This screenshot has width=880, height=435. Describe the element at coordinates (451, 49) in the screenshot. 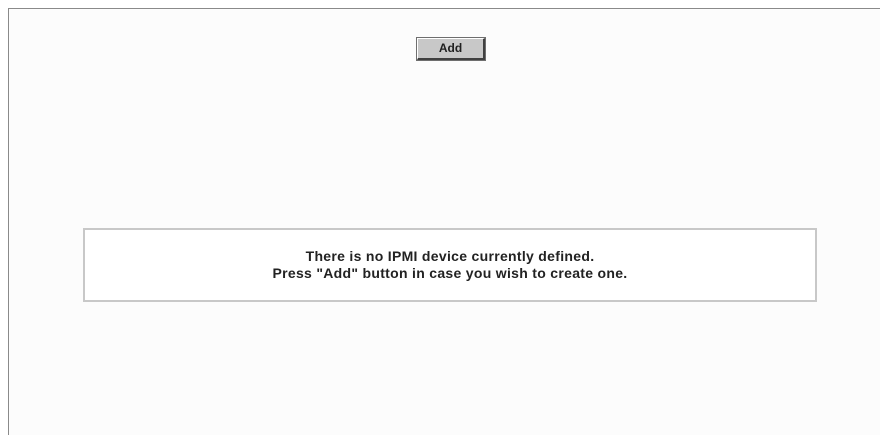

I see `add-button: Add` at that location.